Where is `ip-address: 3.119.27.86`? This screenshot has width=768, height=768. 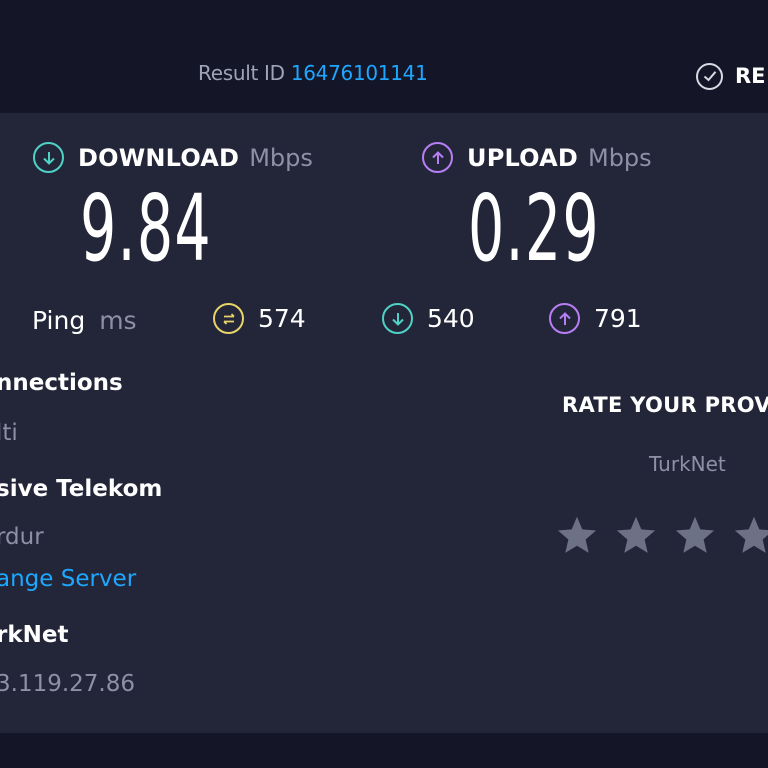
ip-address: 3.119.27.86 is located at coordinates (67, 684).